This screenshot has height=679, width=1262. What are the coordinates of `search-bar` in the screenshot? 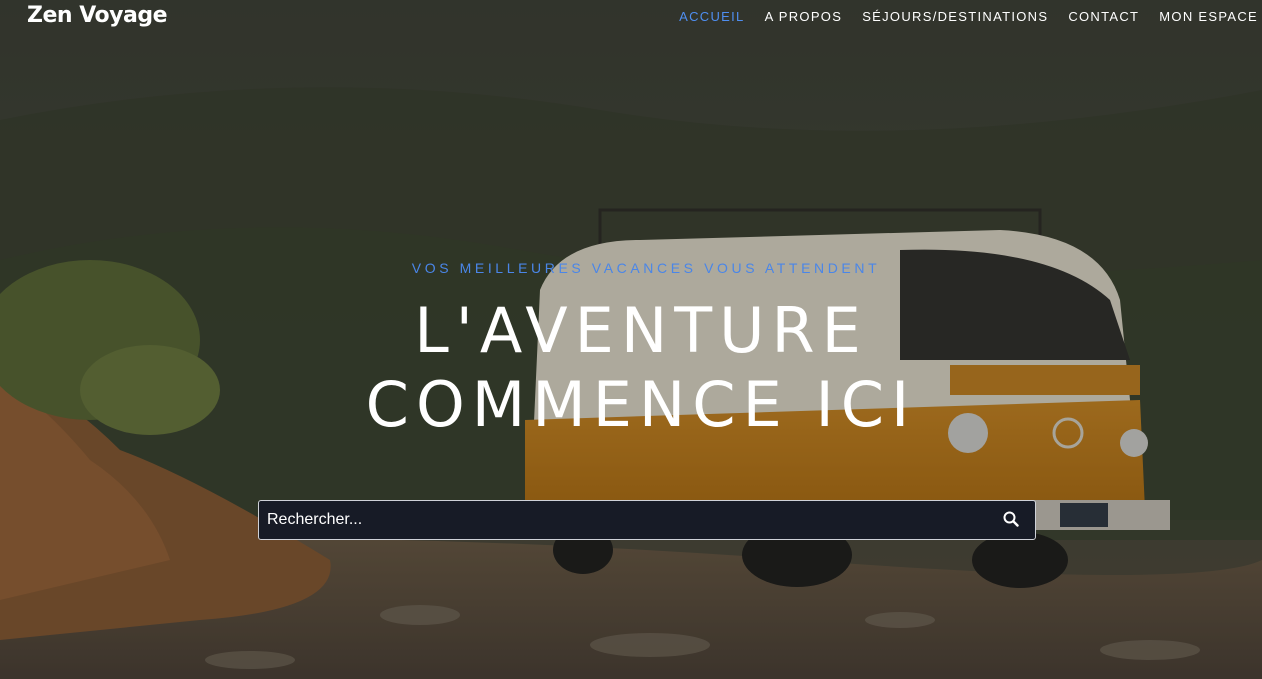 It's located at (647, 520).